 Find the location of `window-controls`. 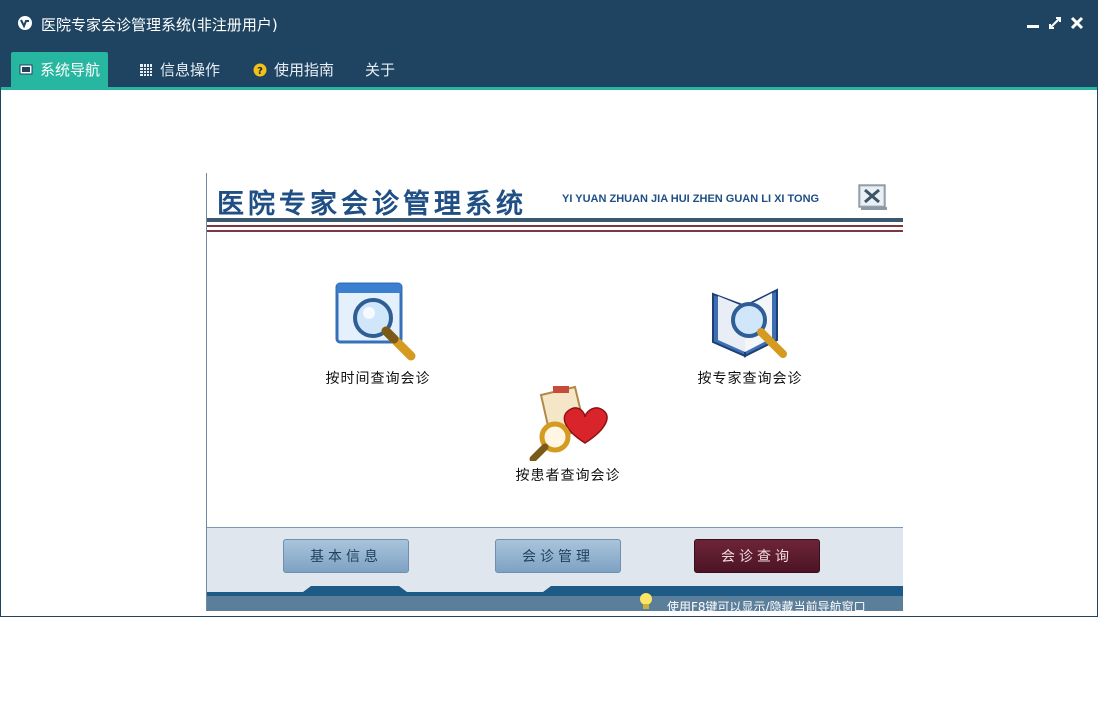

window-controls is located at coordinates (1055, 23).